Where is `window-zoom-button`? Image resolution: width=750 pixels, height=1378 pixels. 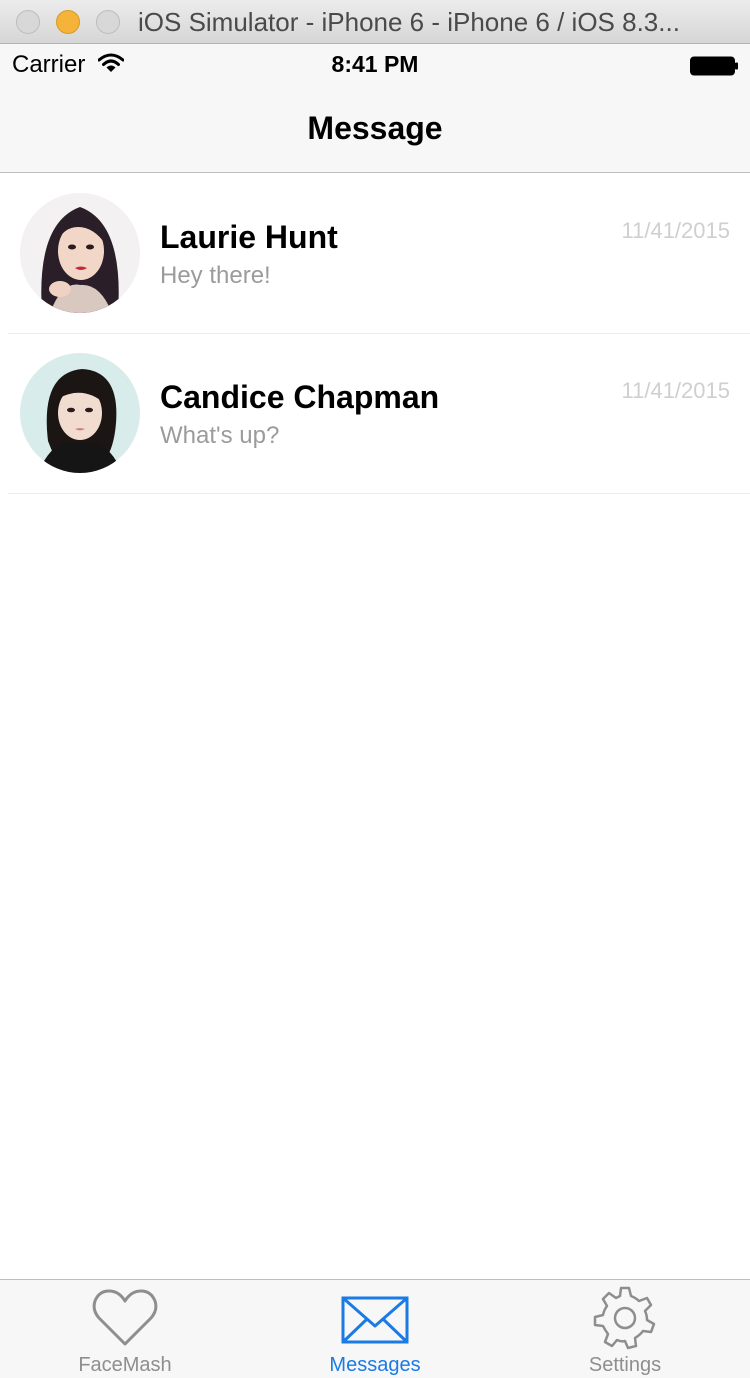
window-zoom-button is located at coordinates (108, 22).